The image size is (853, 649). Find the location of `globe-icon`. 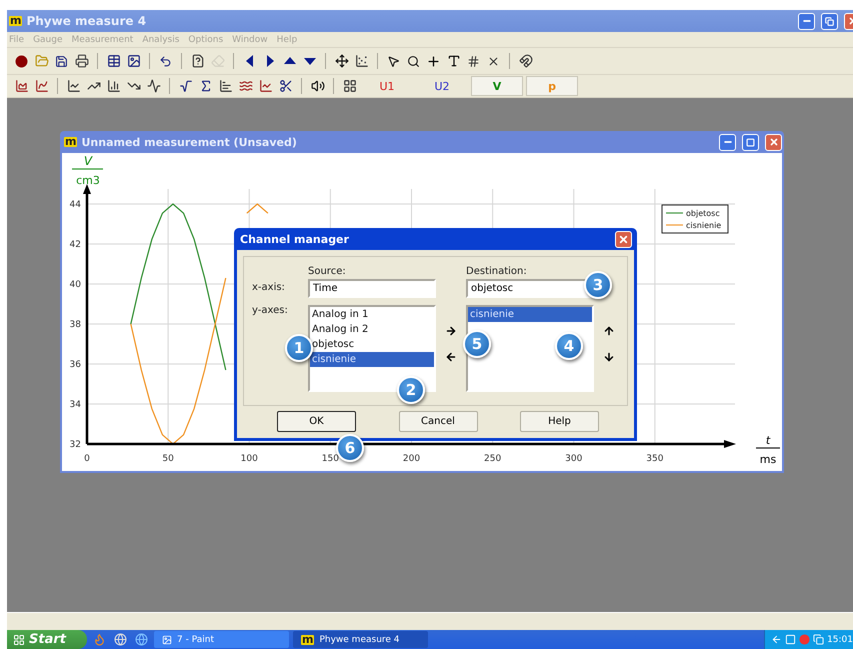

globe-icon is located at coordinates (120, 639).